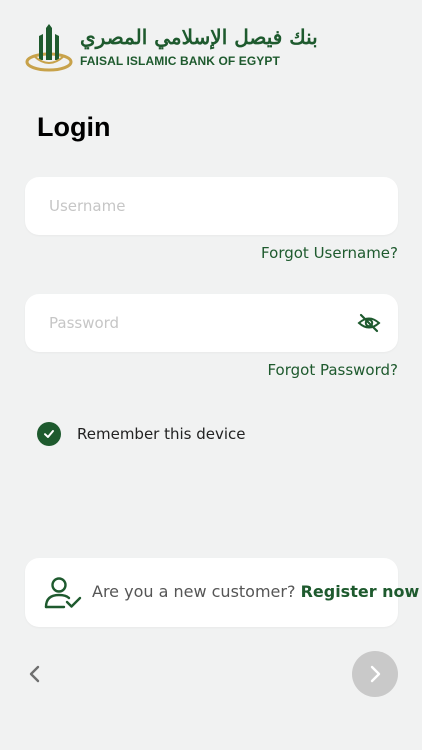  Describe the element at coordinates (199, 37) in the screenshot. I see `bank-name-arabic: بنك فيصل الإسلامي المصري` at that location.